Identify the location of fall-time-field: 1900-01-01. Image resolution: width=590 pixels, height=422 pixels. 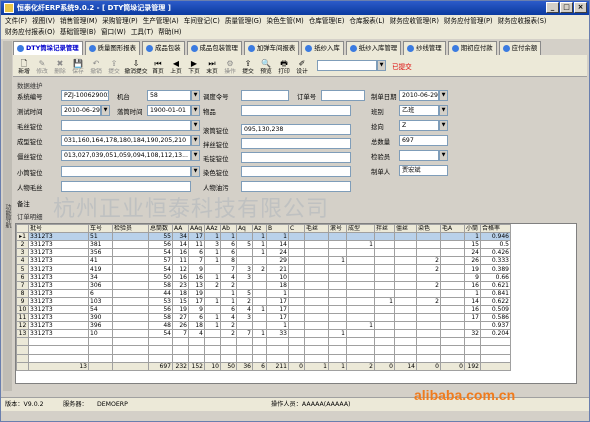
(169, 110).